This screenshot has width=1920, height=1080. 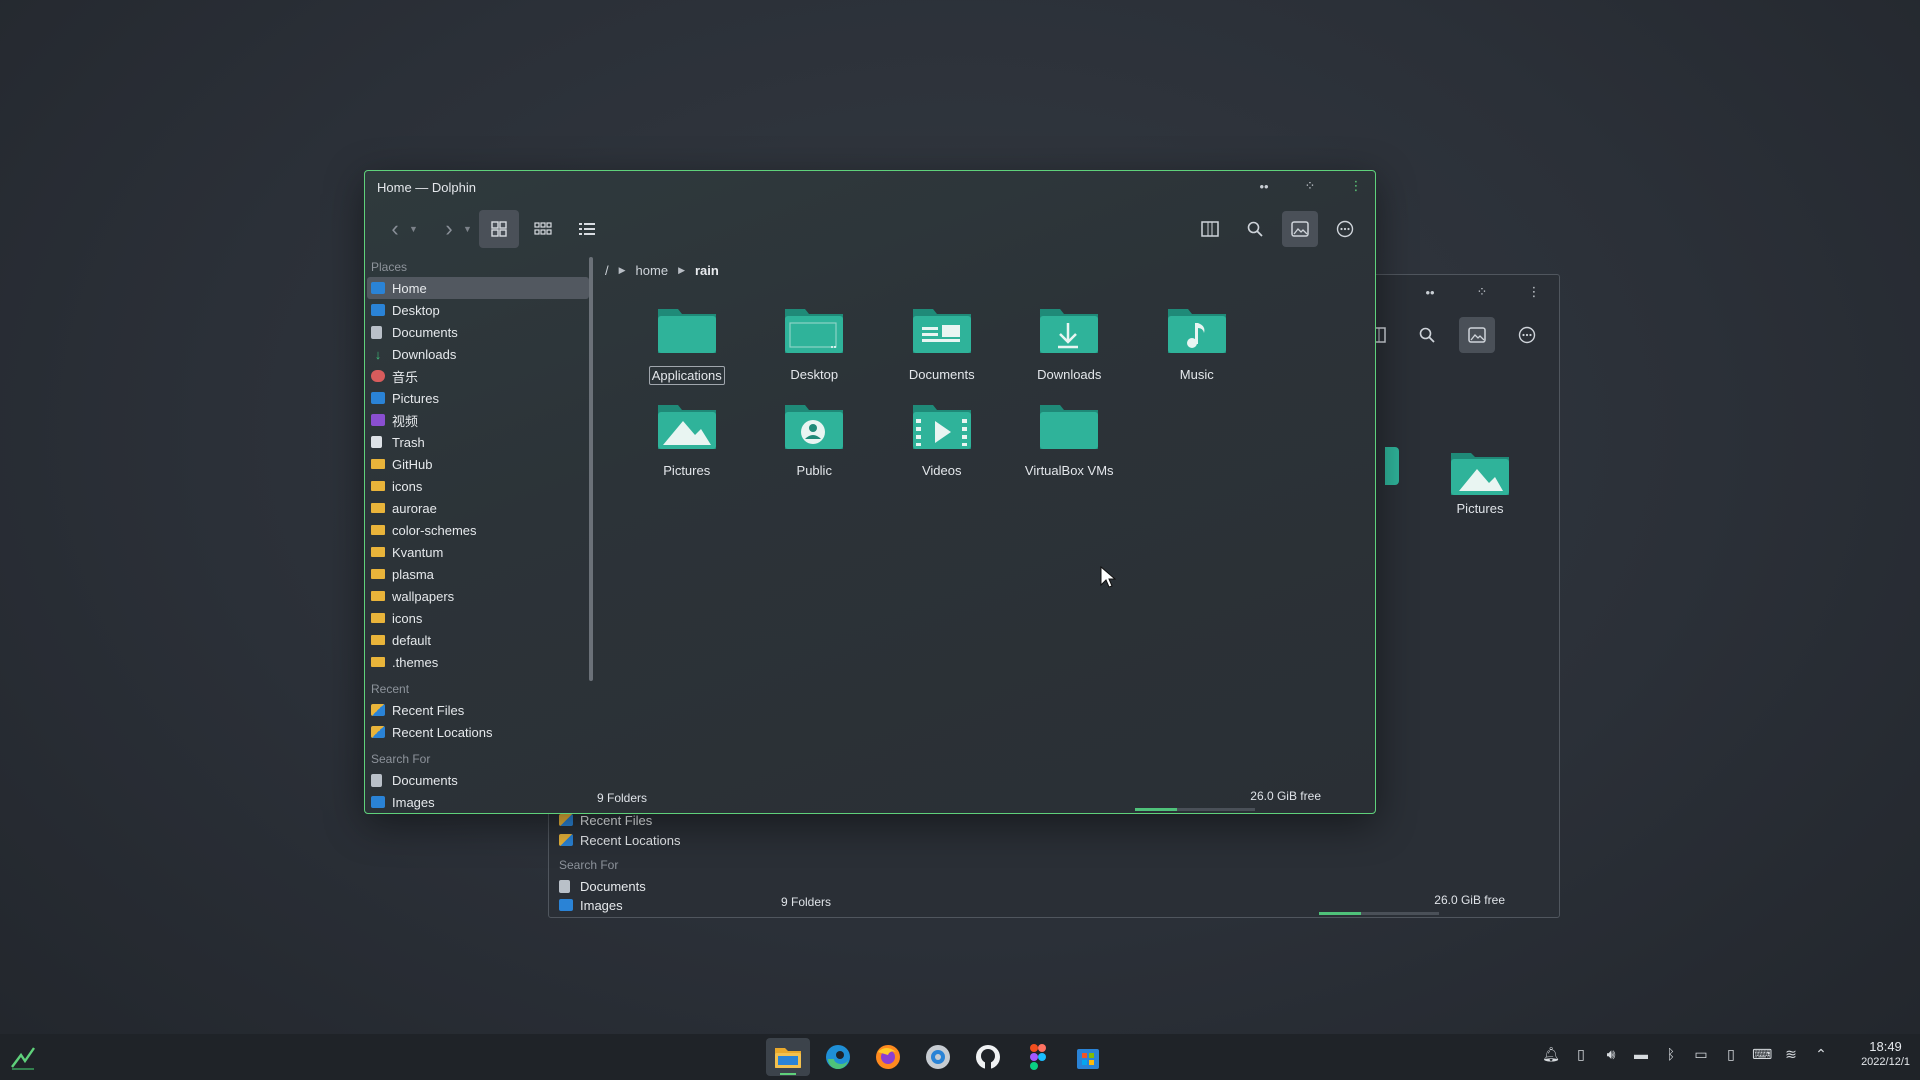 What do you see at coordinates (378, 420) in the screenshot?
I see `video-icon` at bounding box center [378, 420].